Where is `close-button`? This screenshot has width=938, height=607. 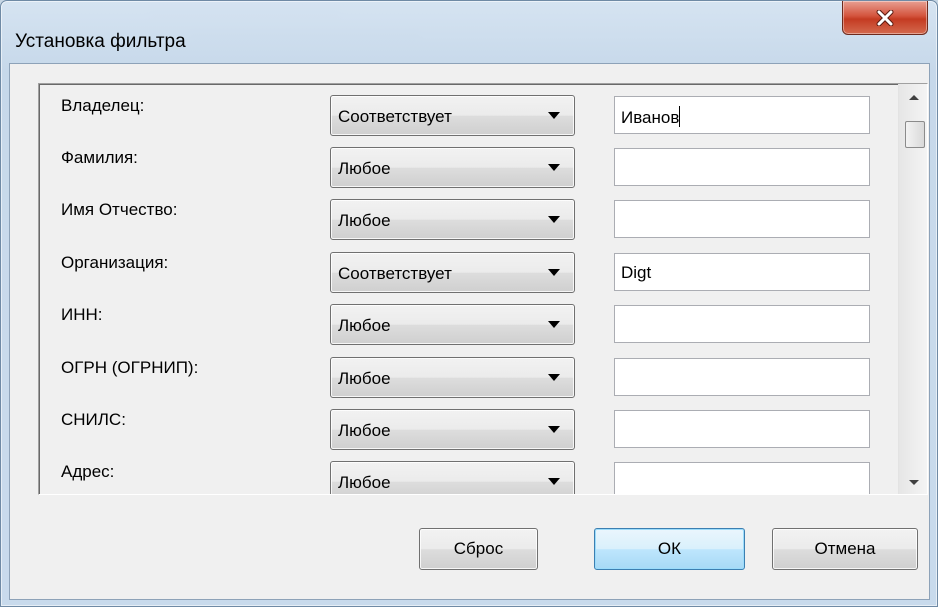
close-button is located at coordinates (885, 18).